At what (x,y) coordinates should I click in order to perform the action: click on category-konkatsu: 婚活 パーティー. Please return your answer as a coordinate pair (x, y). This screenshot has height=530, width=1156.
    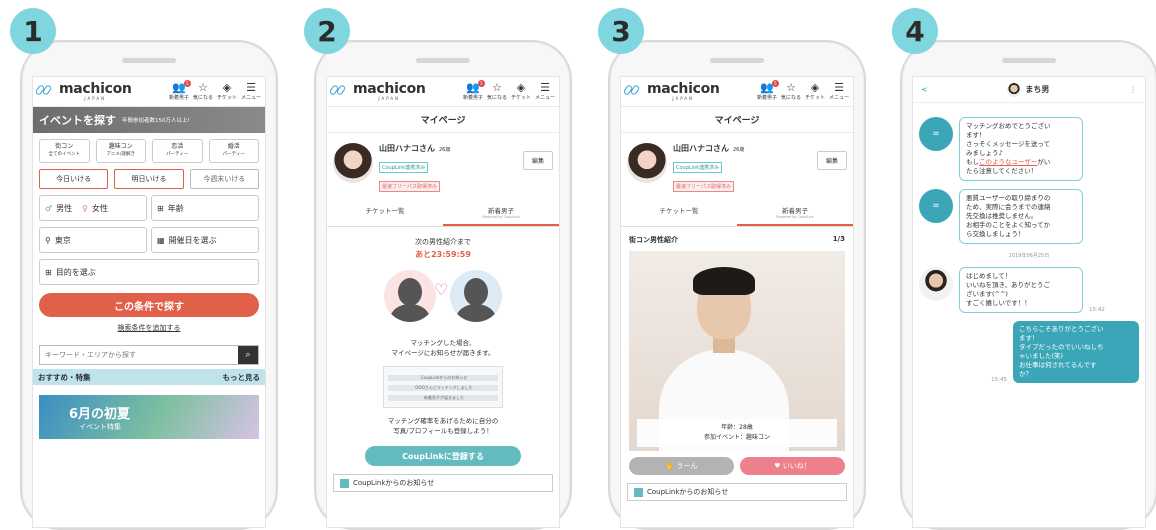
    Looking at the image, I should click on (233, 151).